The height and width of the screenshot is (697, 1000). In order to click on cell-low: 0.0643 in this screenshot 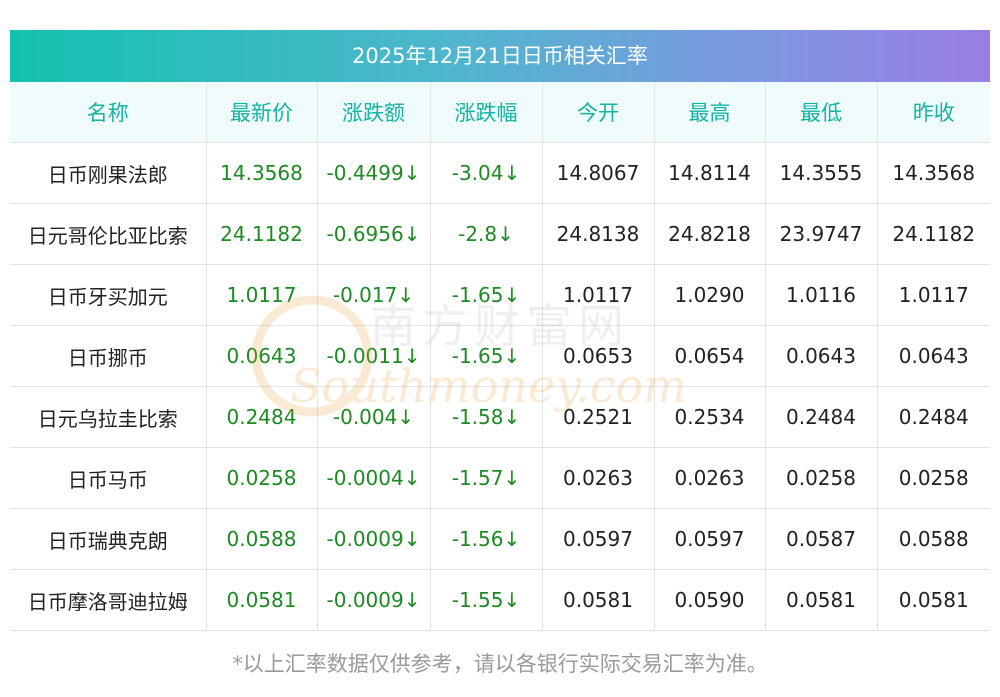, I will do `click(821, 356)`.